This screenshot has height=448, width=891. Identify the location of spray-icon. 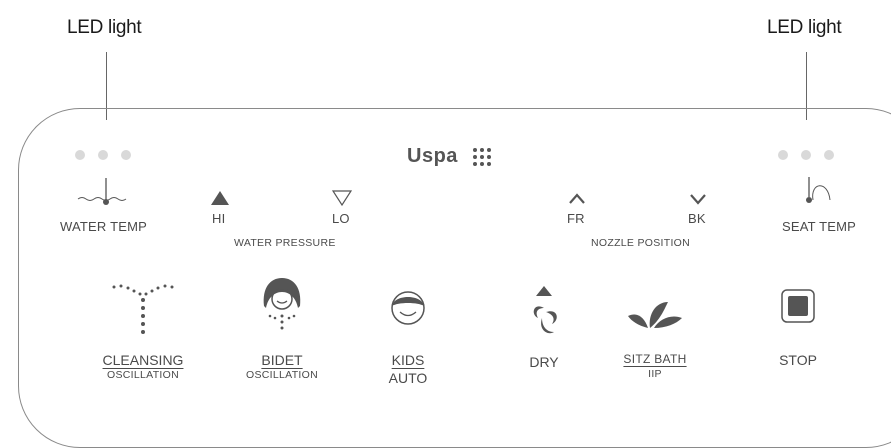
(143, 309).